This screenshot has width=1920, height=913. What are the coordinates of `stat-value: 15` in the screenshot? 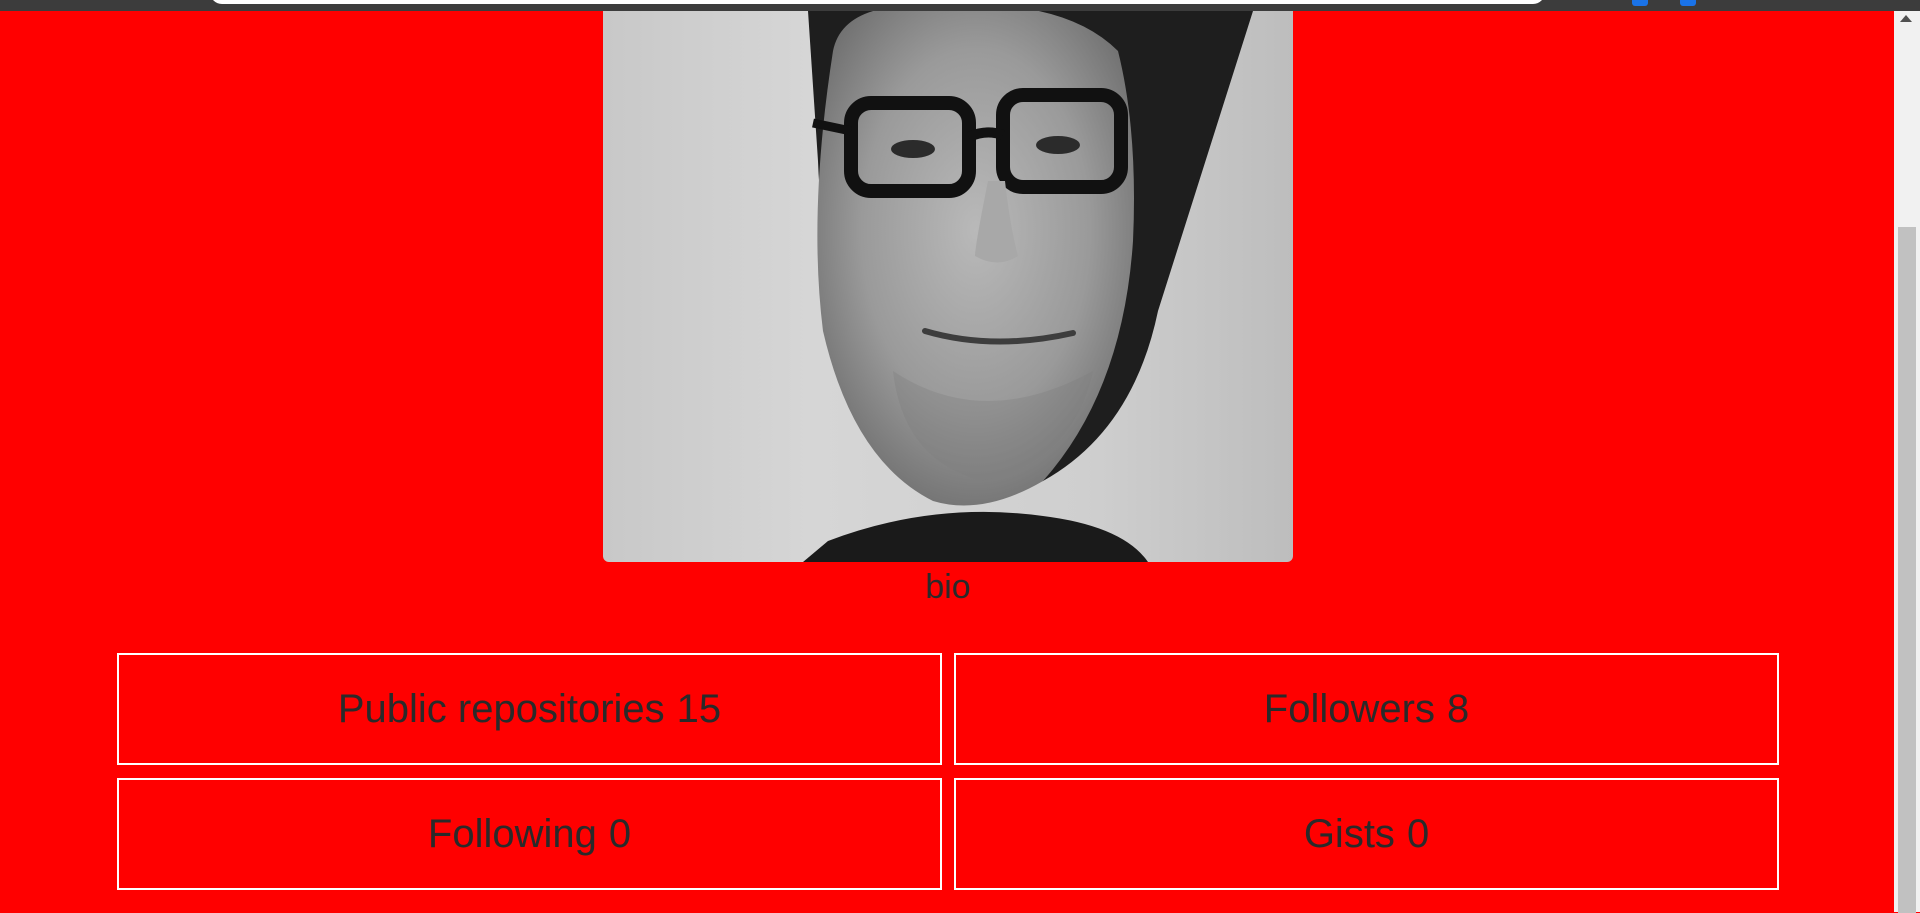 It's located at (699, 708).